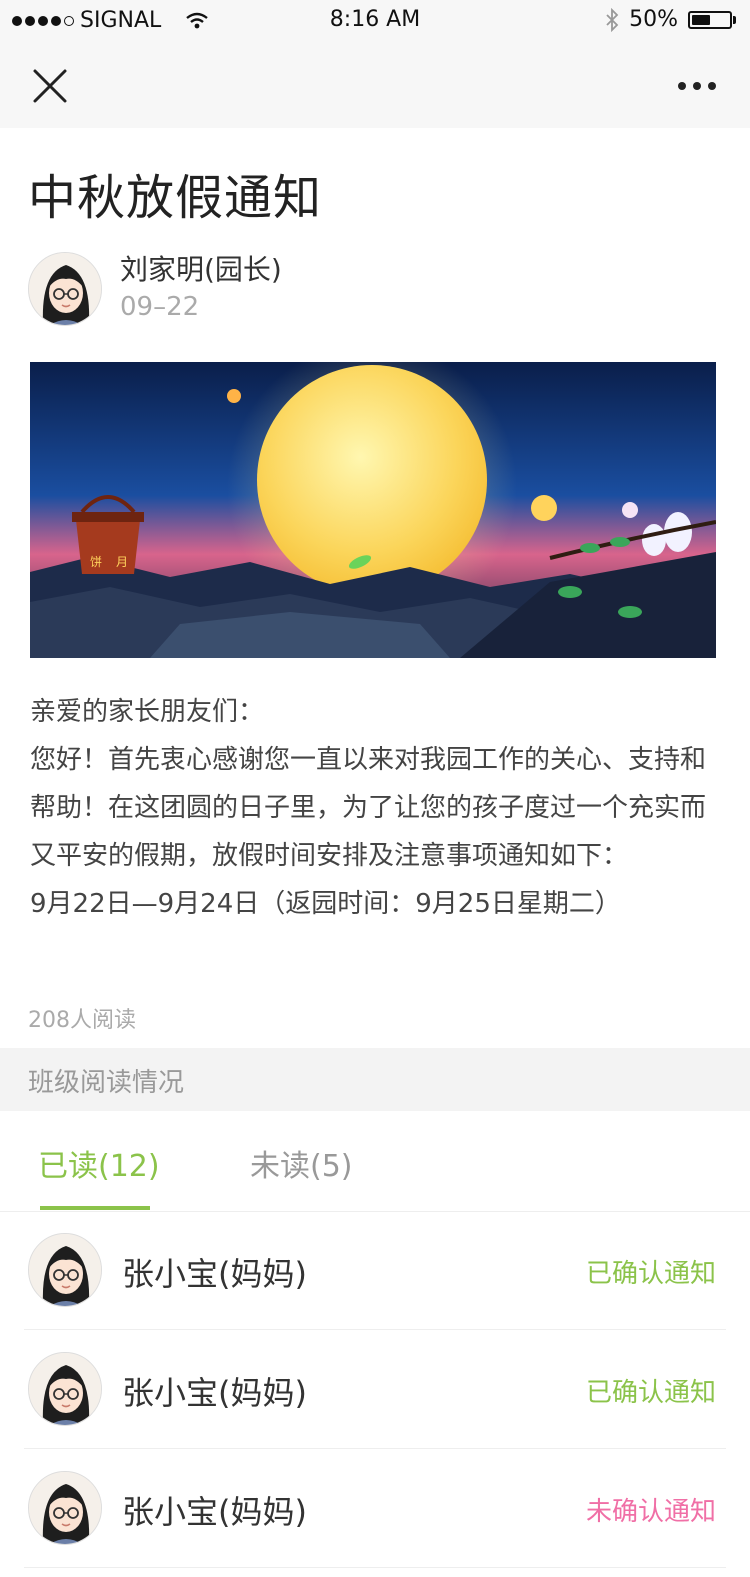 The image size is (750, 1577). Describe the element at coordinates (653, 19) in the screenshot. I see `battery-percent: 50%` at that location.